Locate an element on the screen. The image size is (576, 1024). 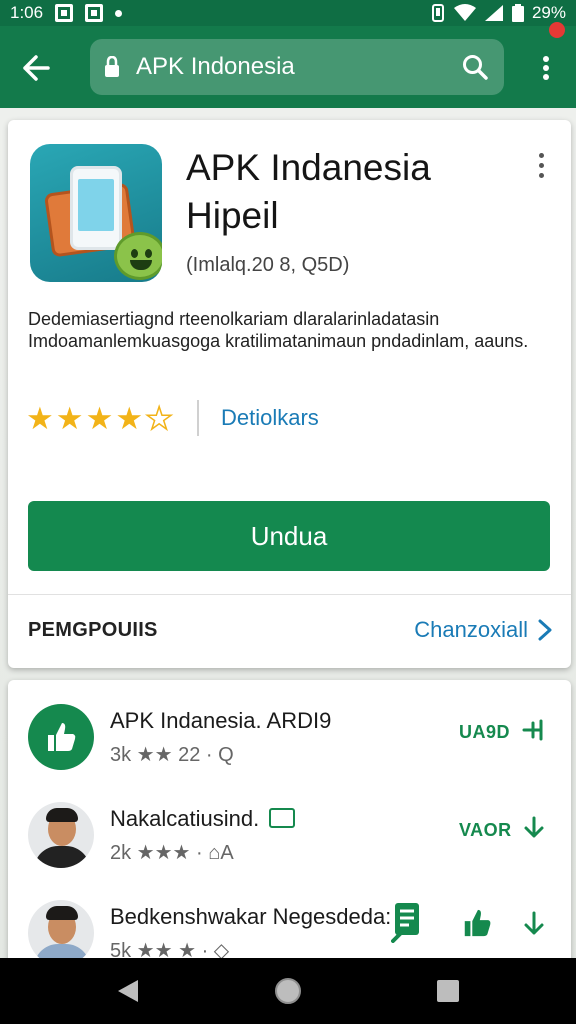
app-title: APK Indanesia is located at coordinates (308, 167).